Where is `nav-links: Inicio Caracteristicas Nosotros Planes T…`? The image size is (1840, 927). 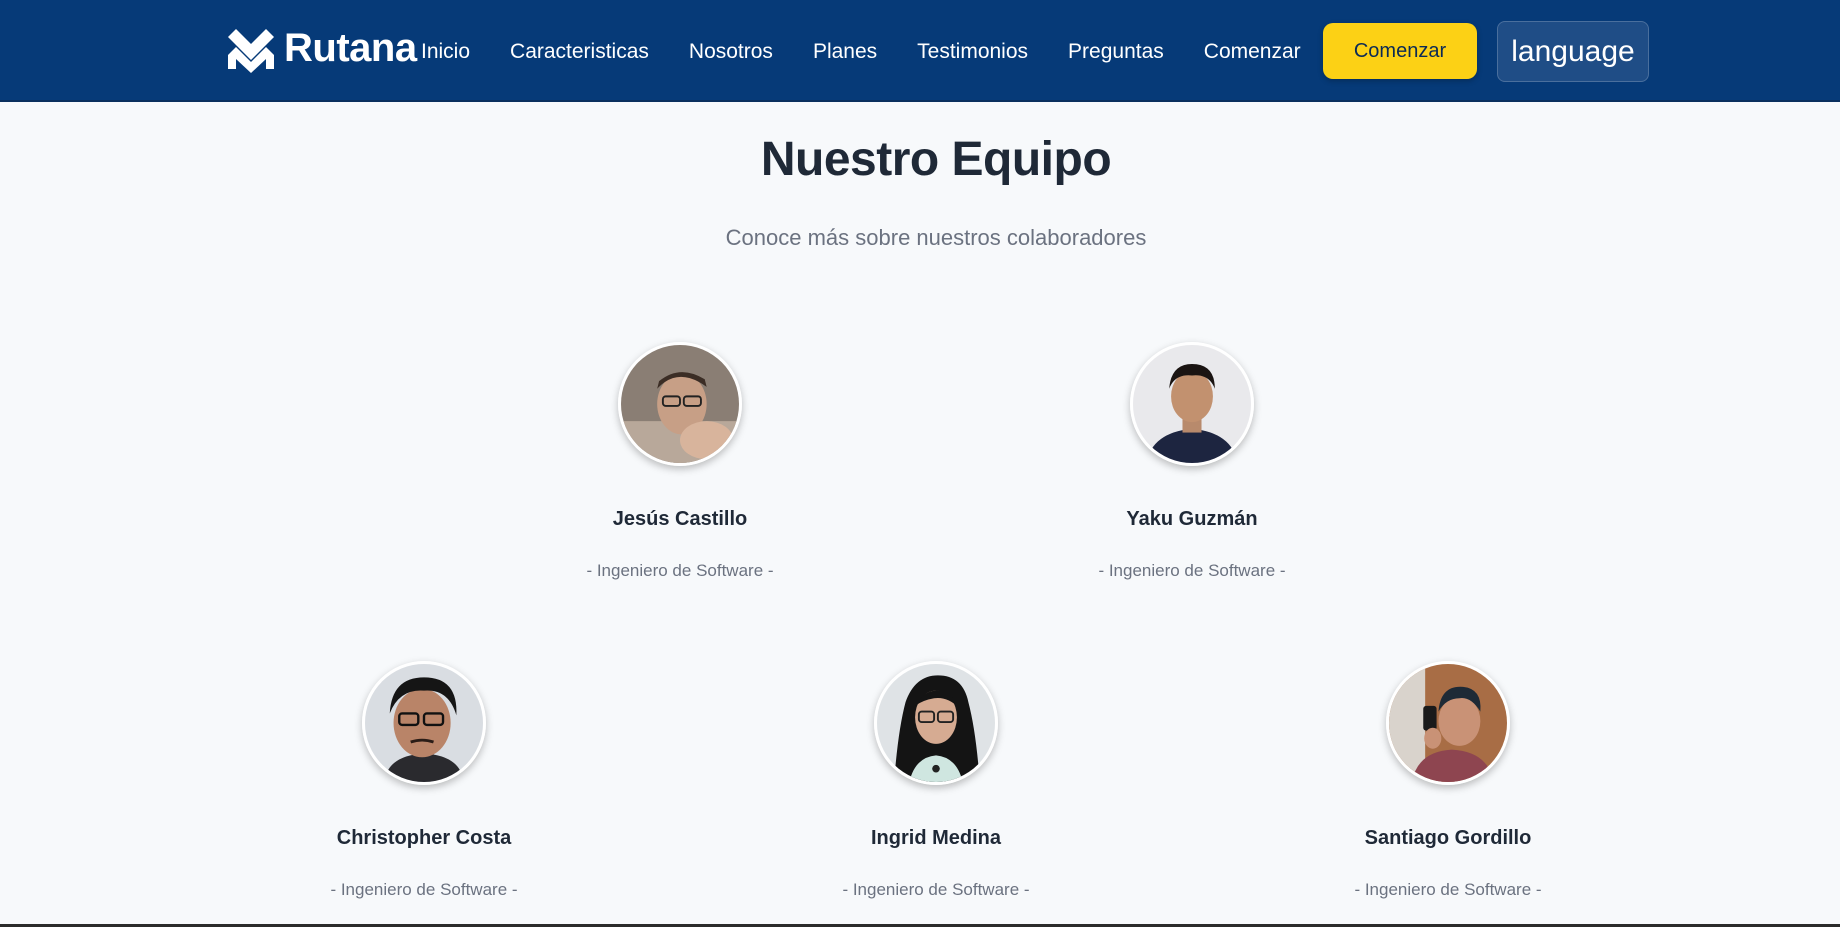
nav-links: Inicio Caracteristicas Nosotros Planes T… is located at coordinates (873, 52).